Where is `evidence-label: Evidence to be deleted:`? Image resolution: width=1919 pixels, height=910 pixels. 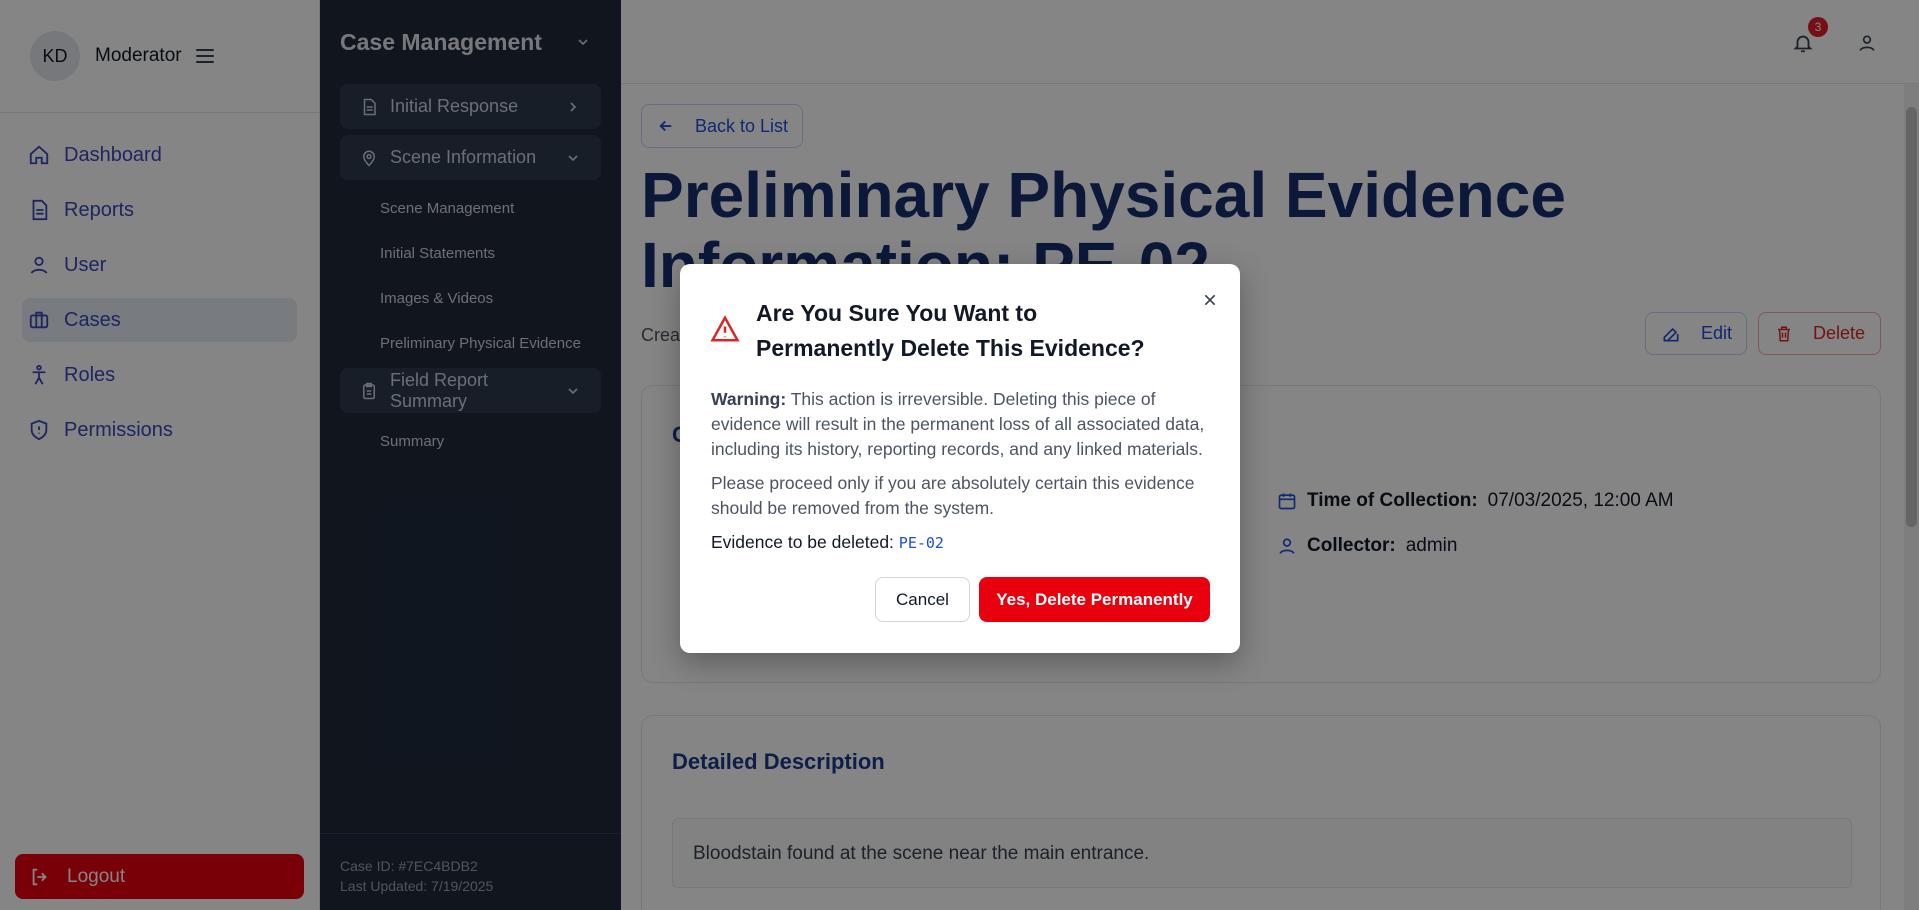
evidence-label: Evidence to be deleted: is located at coordinates (802, 542).